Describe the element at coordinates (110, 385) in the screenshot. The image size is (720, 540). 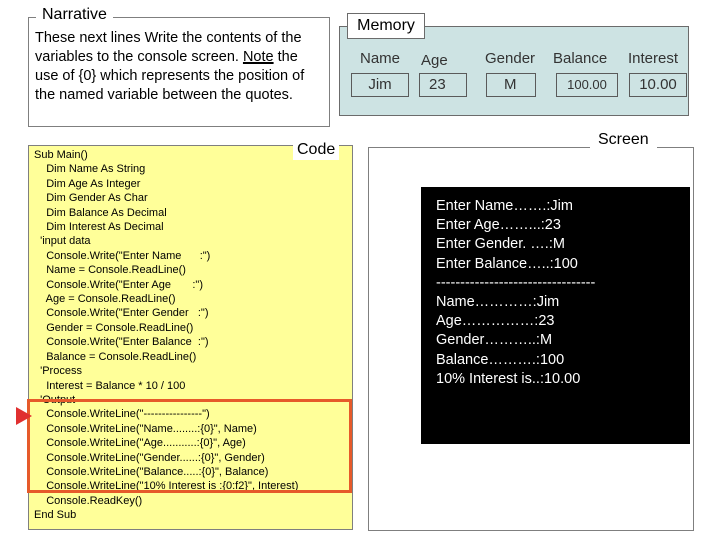
I see `code-line: Interest = Balance * 10 / 100` at that location.